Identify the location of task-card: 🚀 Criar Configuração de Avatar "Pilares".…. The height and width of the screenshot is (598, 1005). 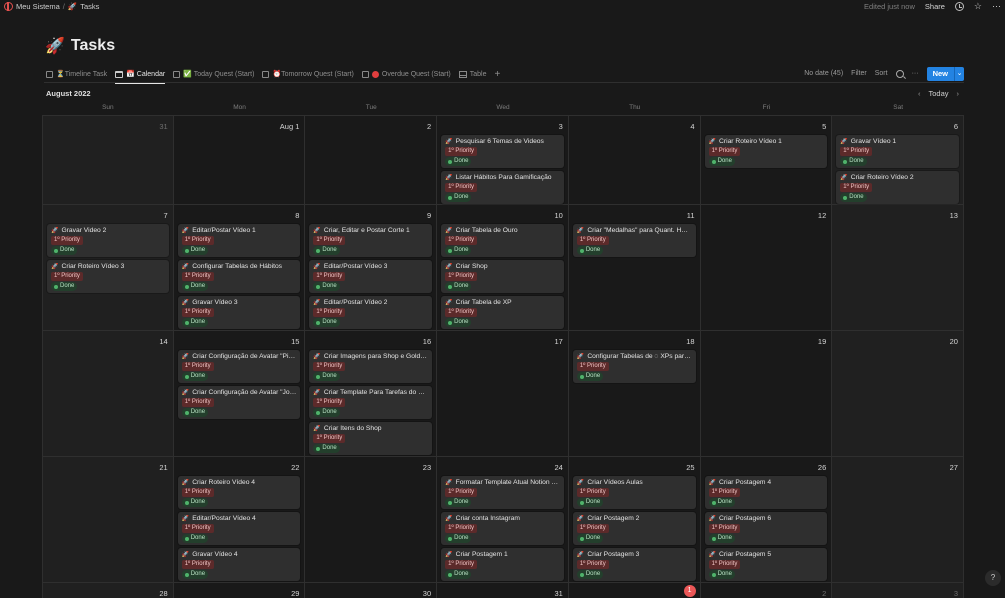
(239, 366).